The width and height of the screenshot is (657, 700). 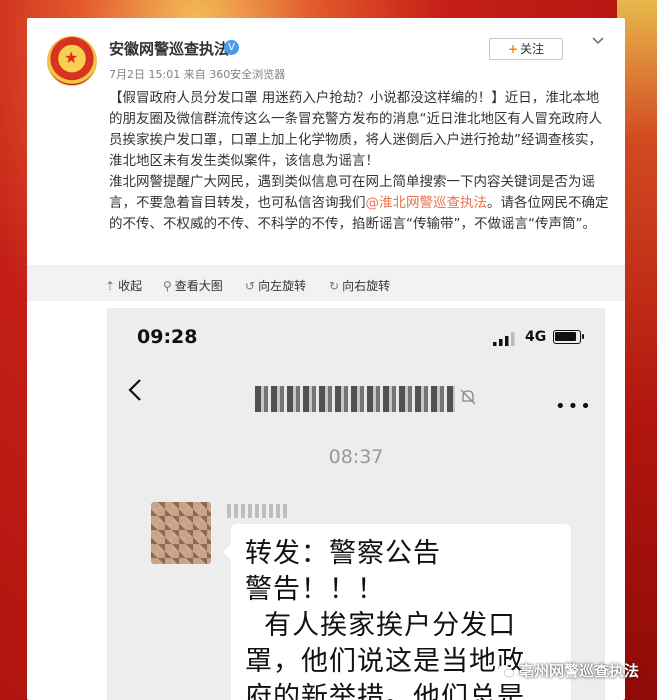 I want to click on signal-icon, so click(x=504, y=339).